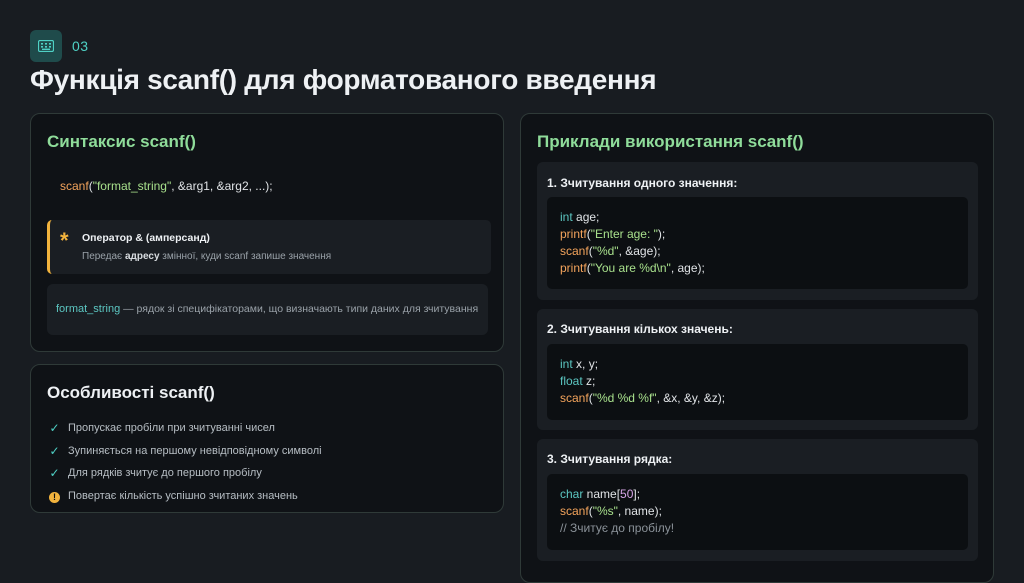  What do you see at coordinates (54, 496) in the screenshot?
I see `warning-icon: !` at bounding box center [54, 496].